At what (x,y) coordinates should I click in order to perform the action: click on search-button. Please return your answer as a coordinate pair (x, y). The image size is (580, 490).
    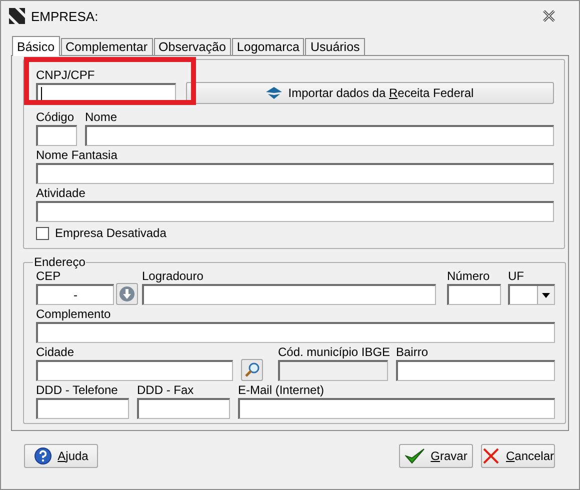
    Looking at the image, I should click on (252, 370).